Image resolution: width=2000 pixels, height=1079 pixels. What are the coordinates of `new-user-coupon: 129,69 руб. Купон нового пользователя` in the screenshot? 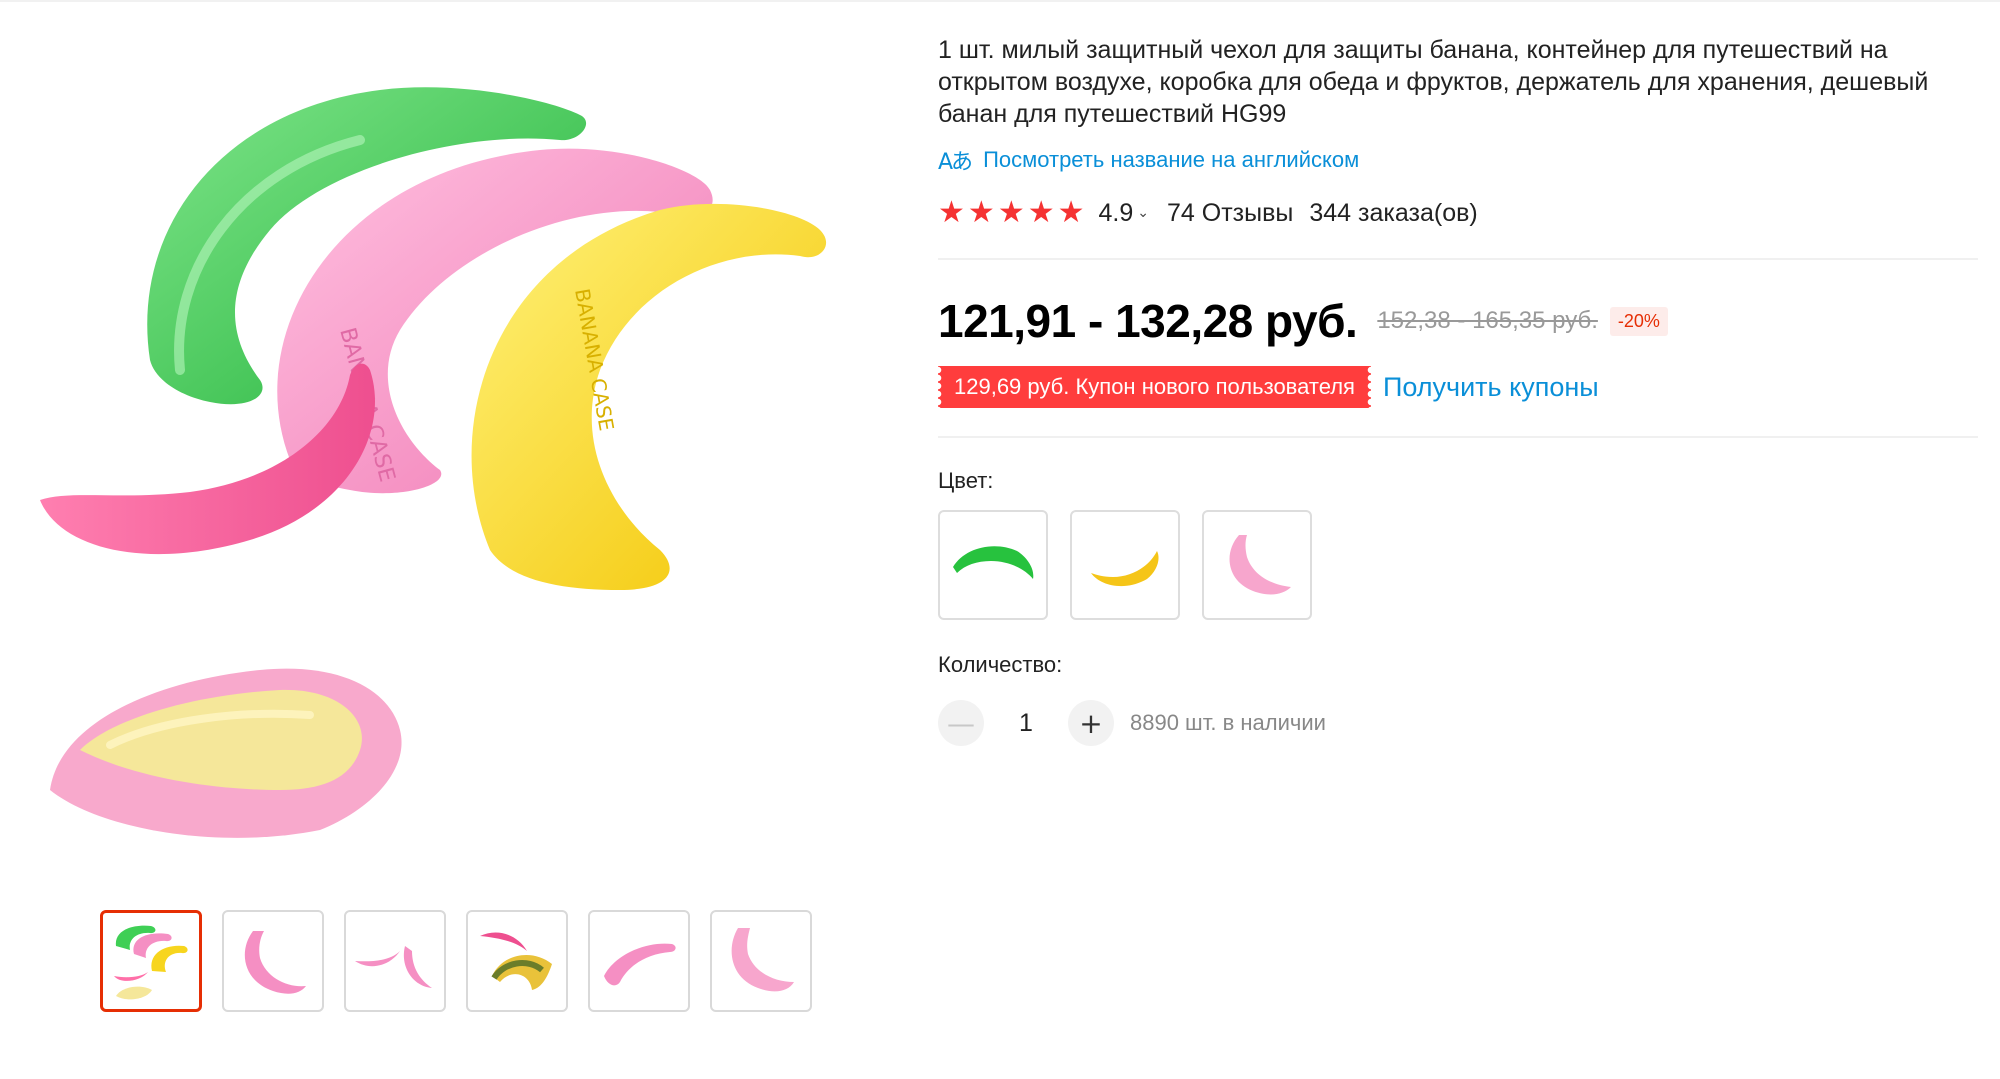 It's located at (1154, 387).